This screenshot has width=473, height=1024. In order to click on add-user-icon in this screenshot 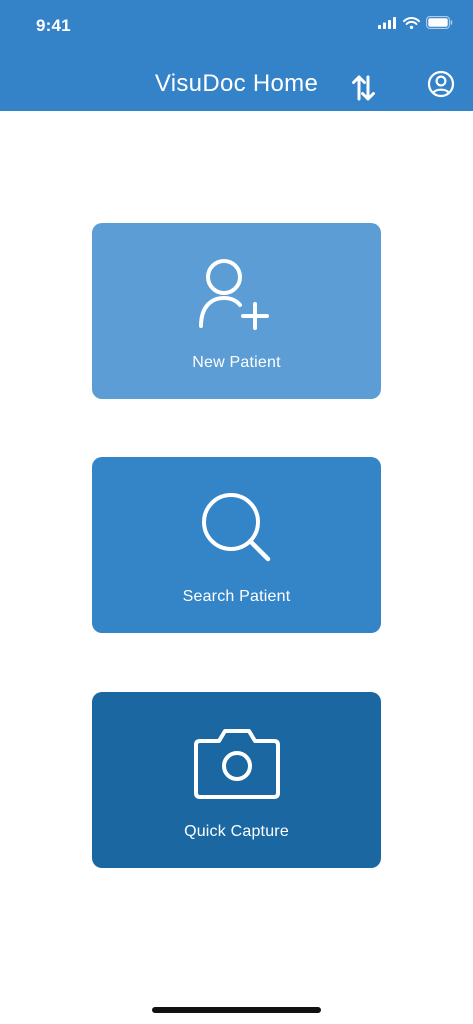, I will do `click(237, 293)`.